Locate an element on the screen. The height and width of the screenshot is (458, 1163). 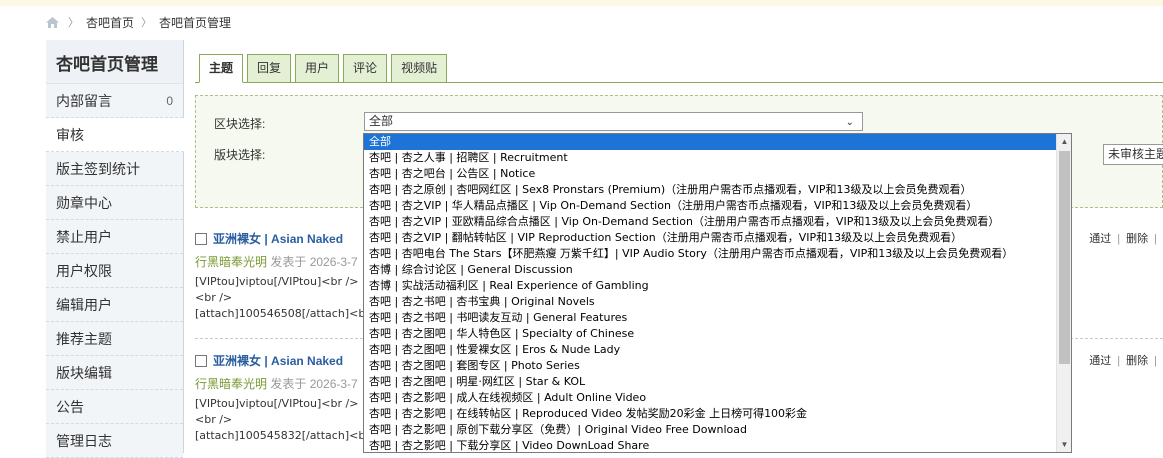
tab-threads: 主题 is located at coordinates (221, 68).